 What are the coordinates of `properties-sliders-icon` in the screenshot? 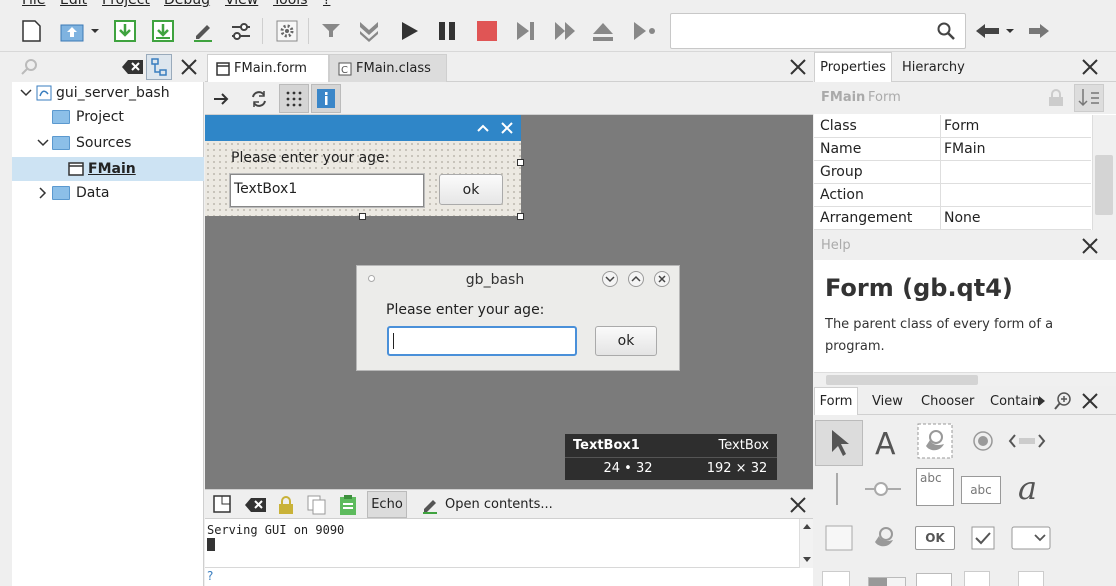 It's located at (241, 31).